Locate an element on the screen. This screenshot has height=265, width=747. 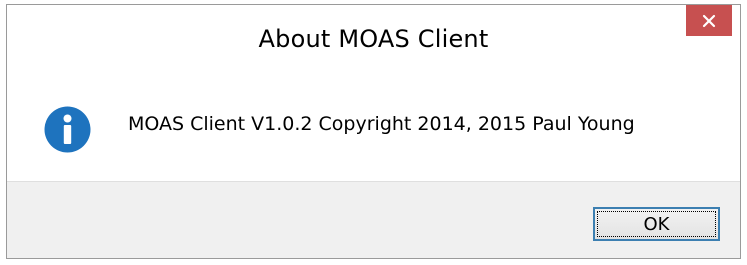
info-icon is located at coordinates (67, 129).